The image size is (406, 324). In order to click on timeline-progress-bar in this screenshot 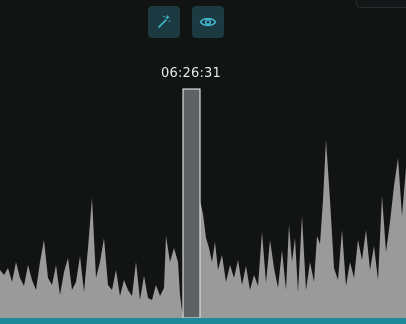, I will do `click(203, 321)`.